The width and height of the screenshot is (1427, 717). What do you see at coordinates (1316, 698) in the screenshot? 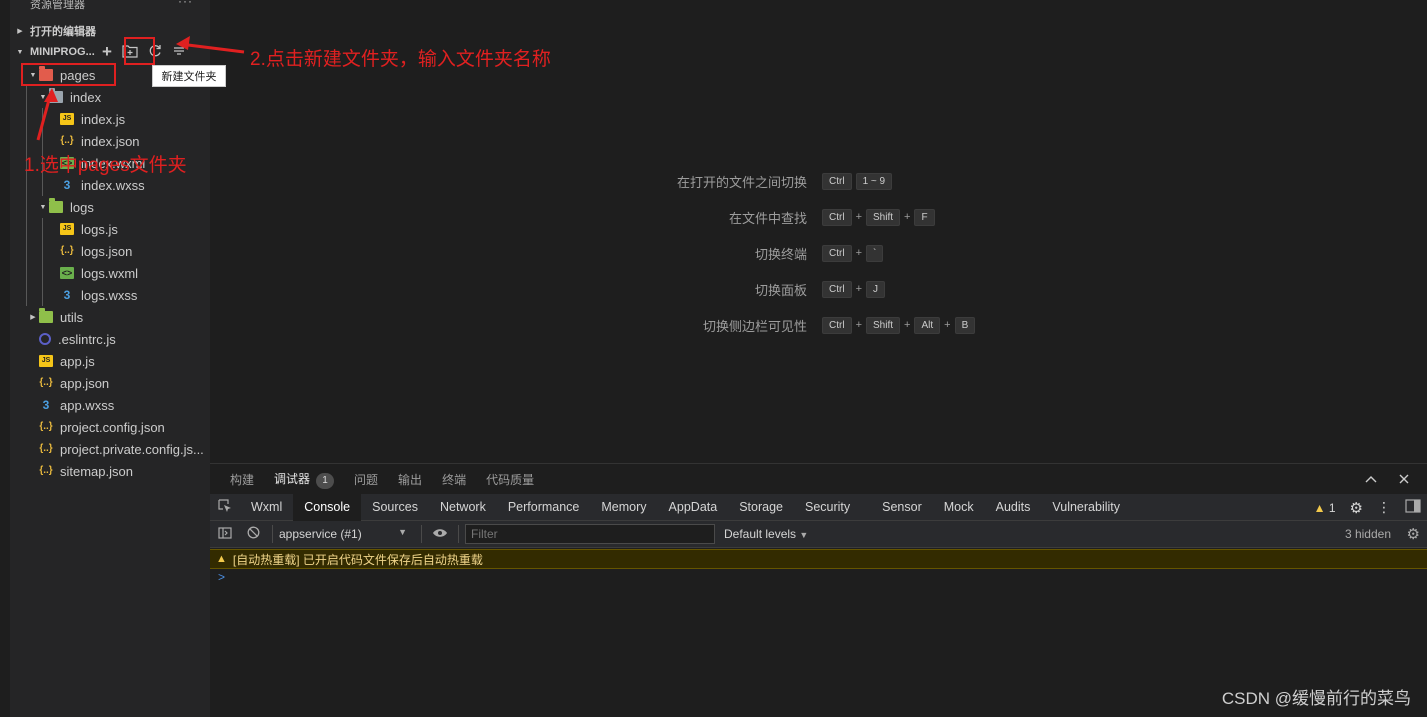
I see `watermark: CSDN @缓慢前行的菜鸟` at bounding box center [1316, 698].